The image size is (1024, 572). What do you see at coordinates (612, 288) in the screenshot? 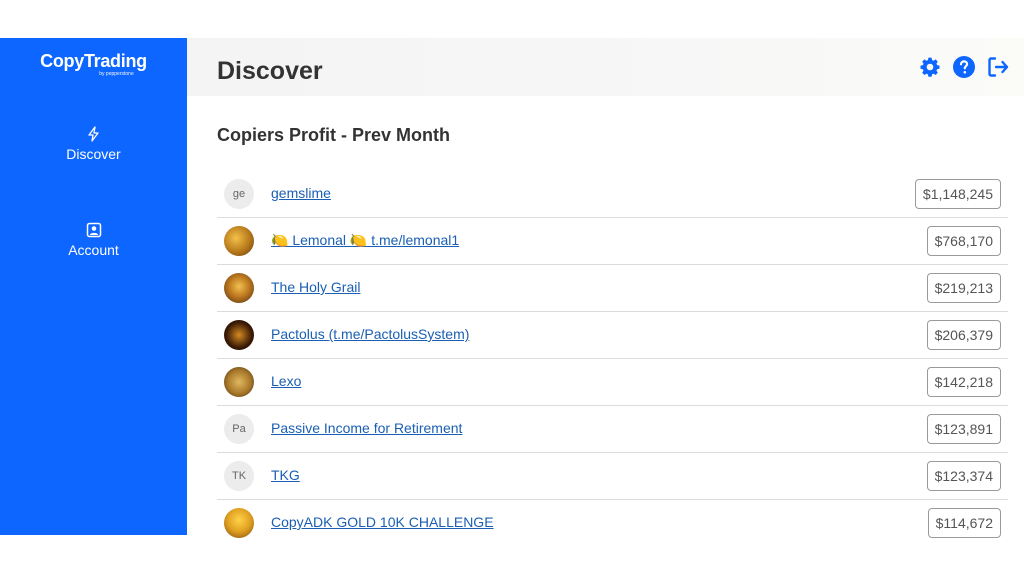
I see `table-row: The Holy Grail $219,213` at bounding box center [612, 288].